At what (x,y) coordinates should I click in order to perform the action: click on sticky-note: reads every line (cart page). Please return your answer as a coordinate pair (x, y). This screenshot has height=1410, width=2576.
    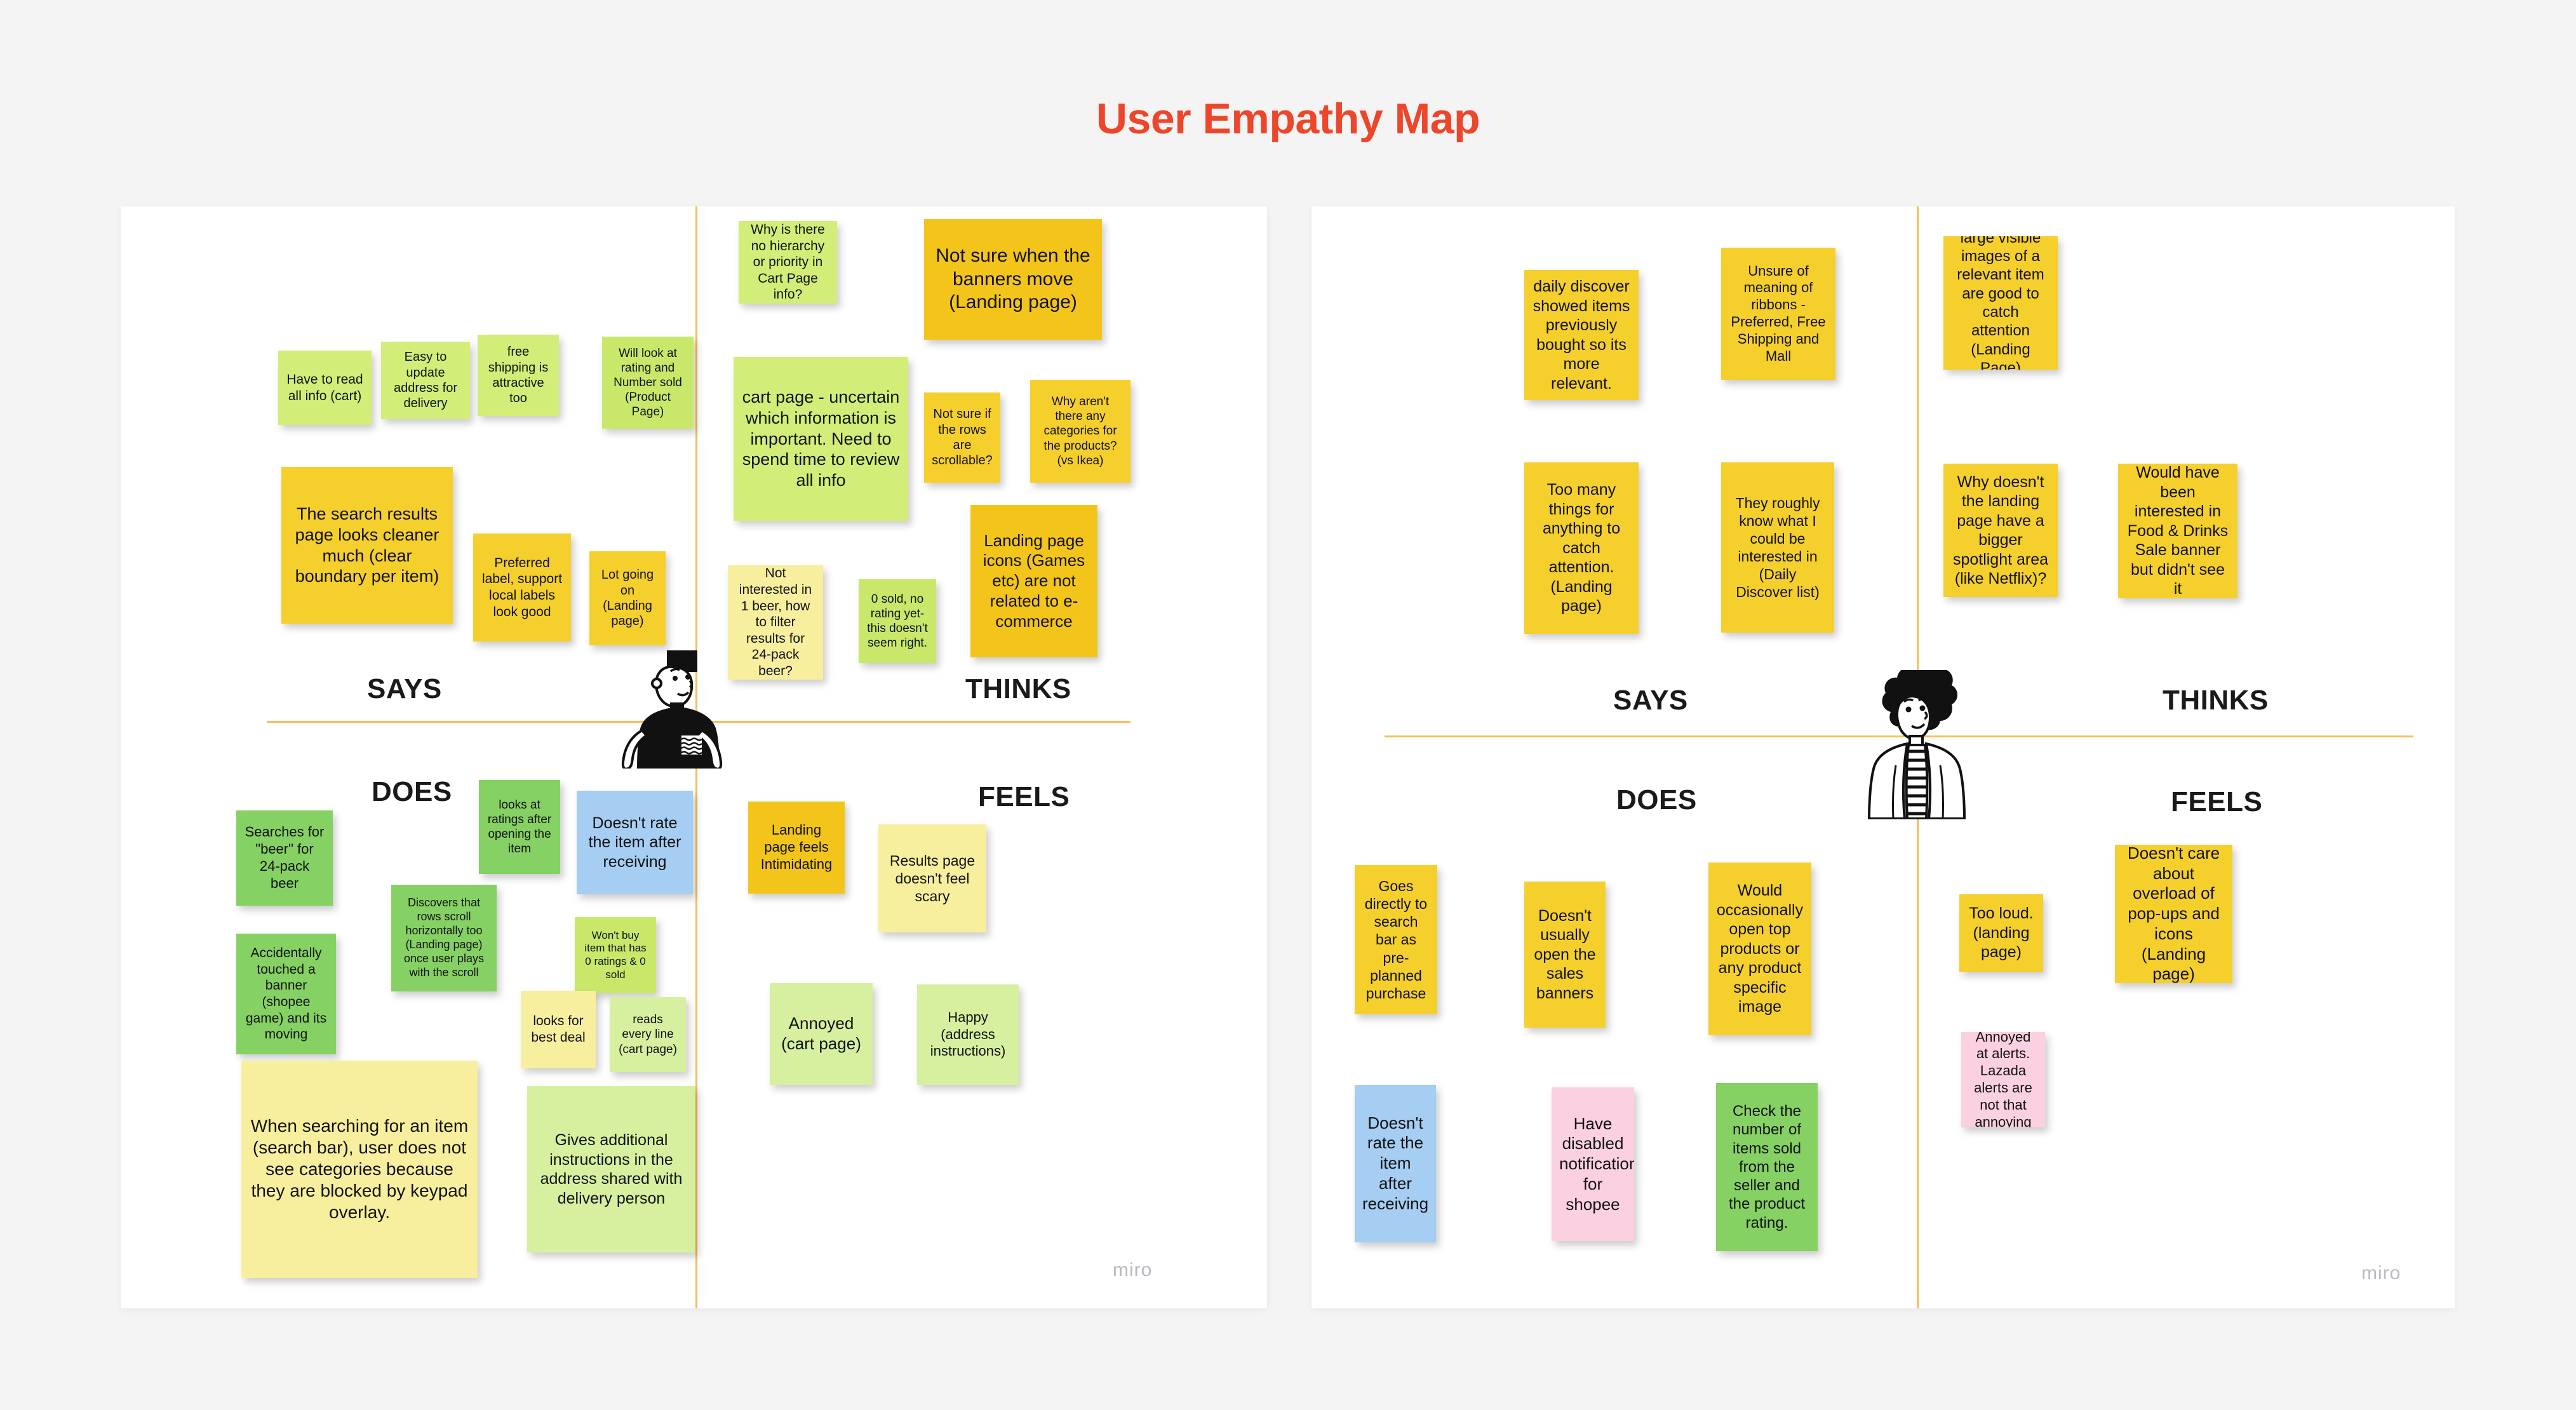
    Looking at the image, I should click on (648, 1034).